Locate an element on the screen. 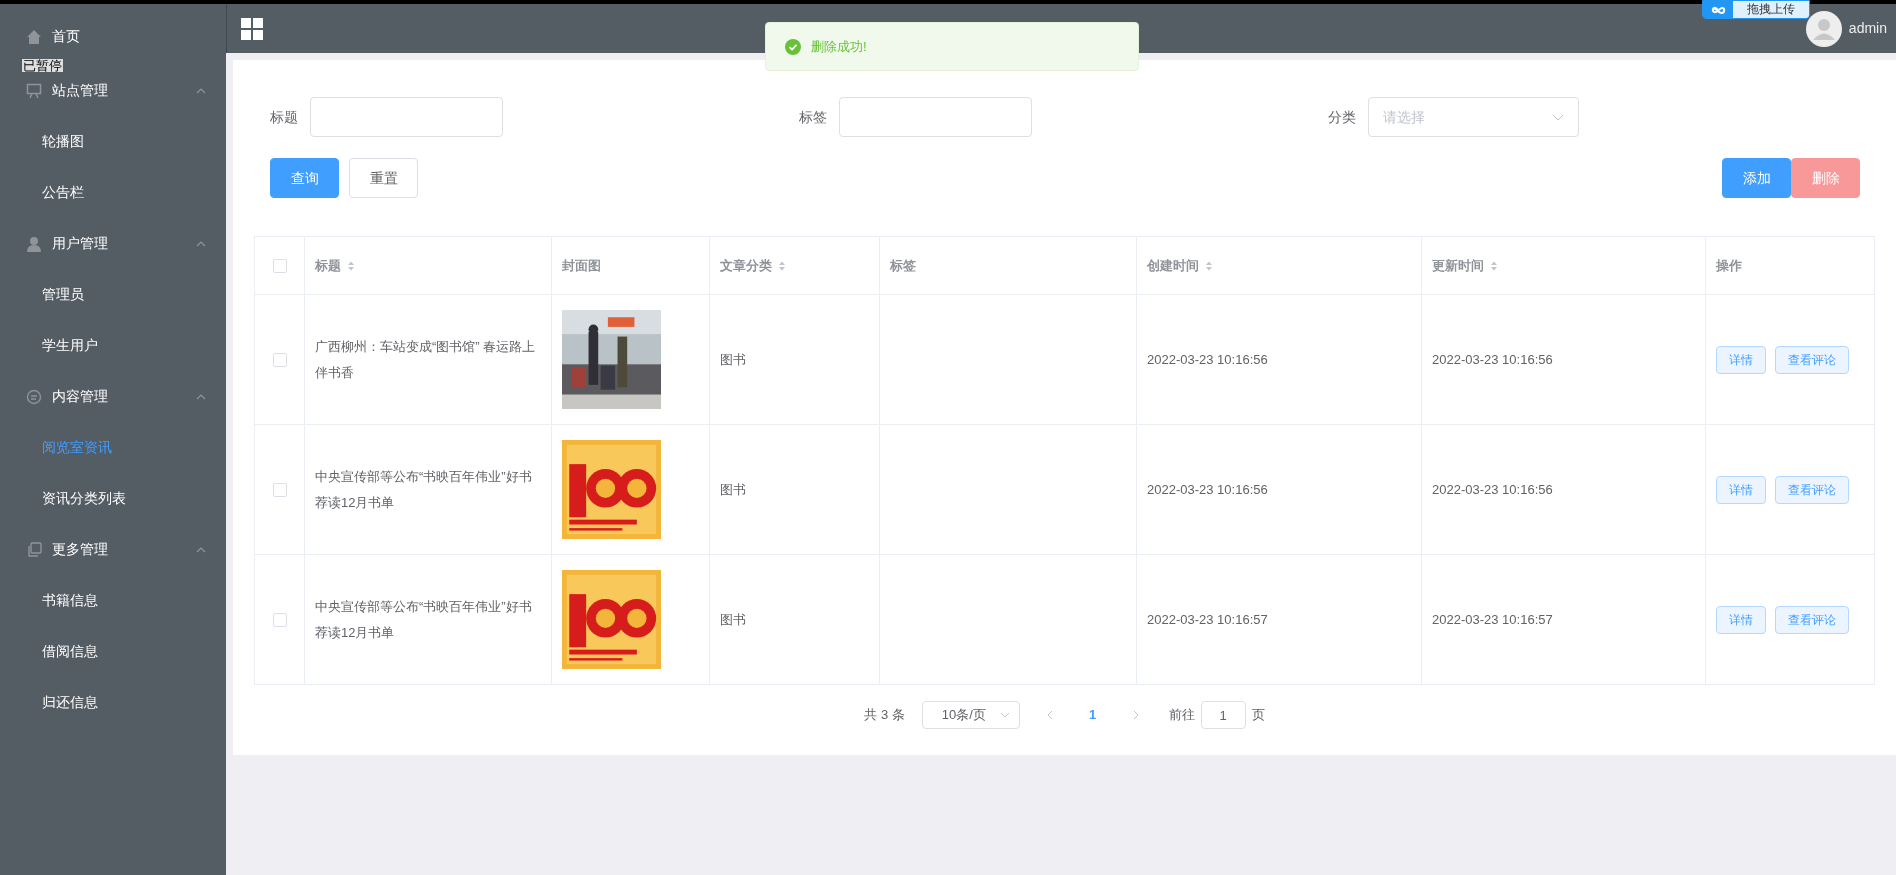 Image resolution: width=1896 pixels, height=875 pixels. field-label: 标签 is located at coordinates (813, 117).